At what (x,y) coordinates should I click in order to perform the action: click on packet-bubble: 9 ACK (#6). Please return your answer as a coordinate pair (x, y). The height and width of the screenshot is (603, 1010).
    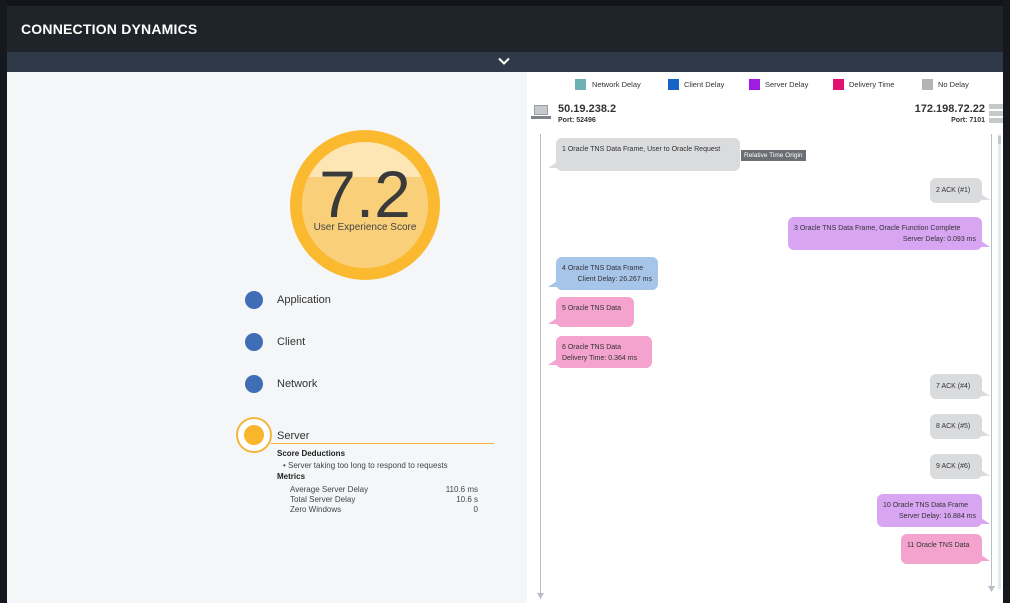
    Looking at the image, I should click on (960, 466).